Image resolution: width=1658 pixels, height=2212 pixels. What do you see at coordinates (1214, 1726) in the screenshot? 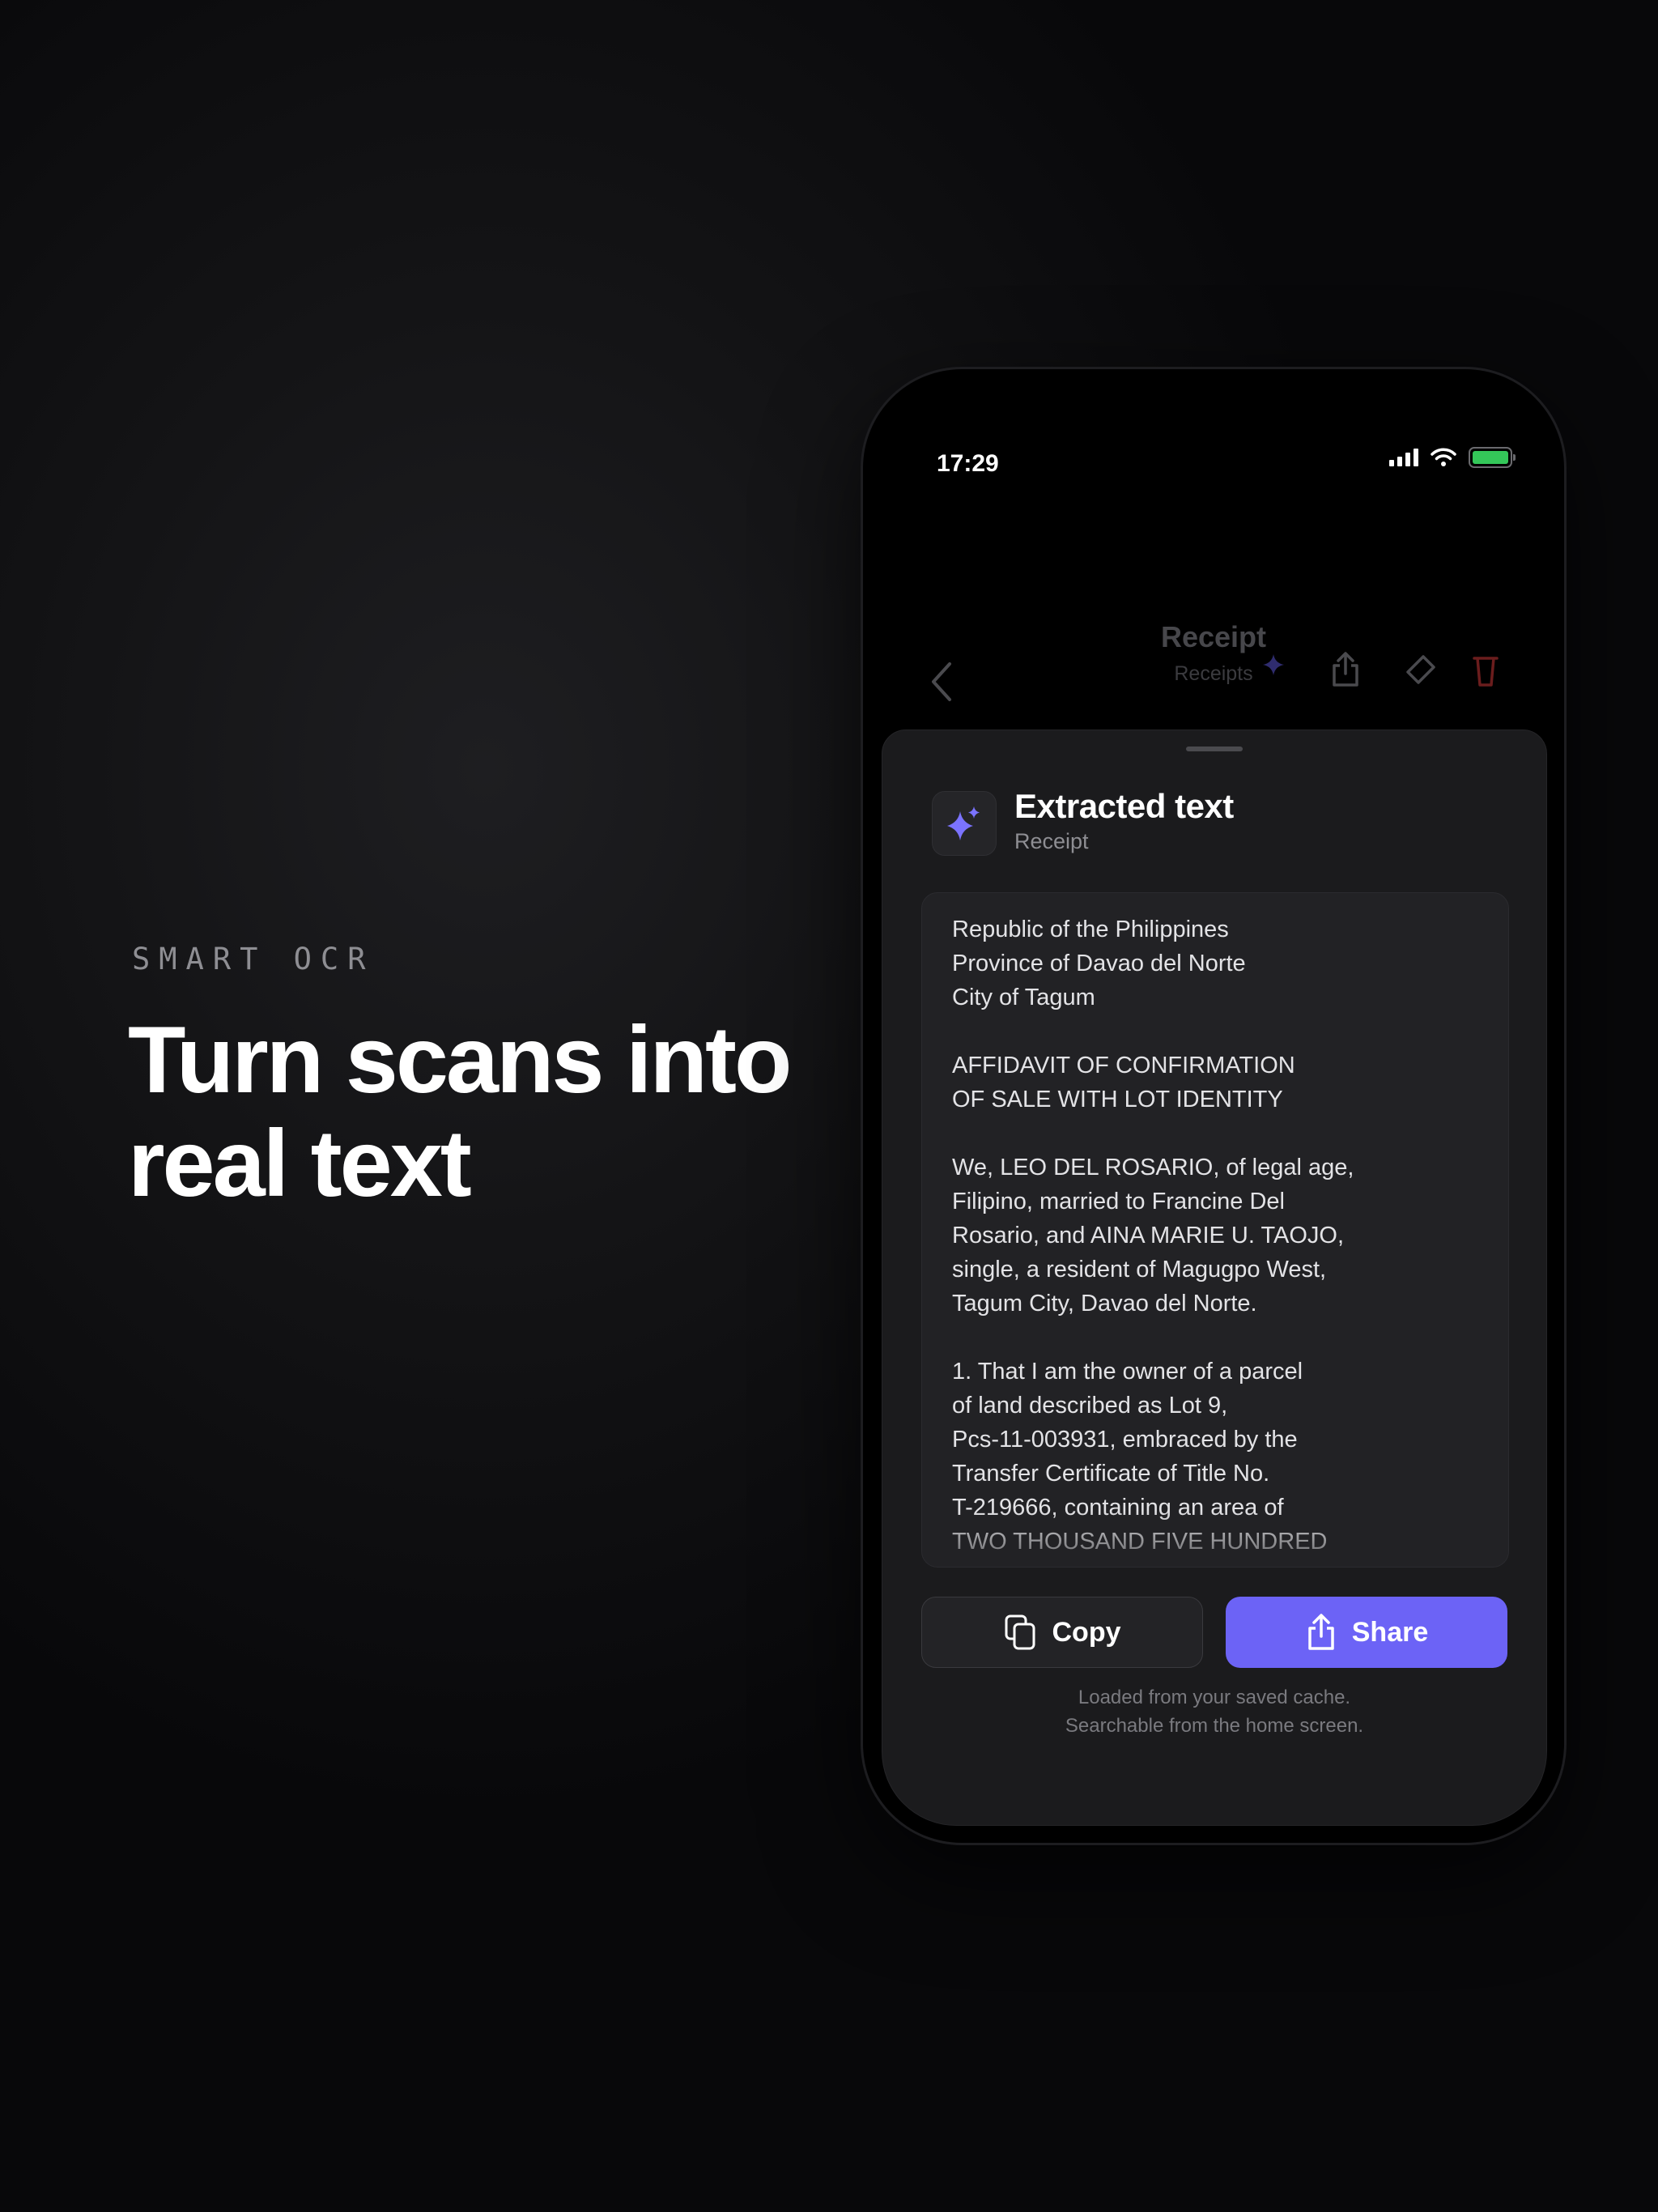
I see `footnote-line-2: Searchable from the home screen.` at bounding box center [1214, 1726].